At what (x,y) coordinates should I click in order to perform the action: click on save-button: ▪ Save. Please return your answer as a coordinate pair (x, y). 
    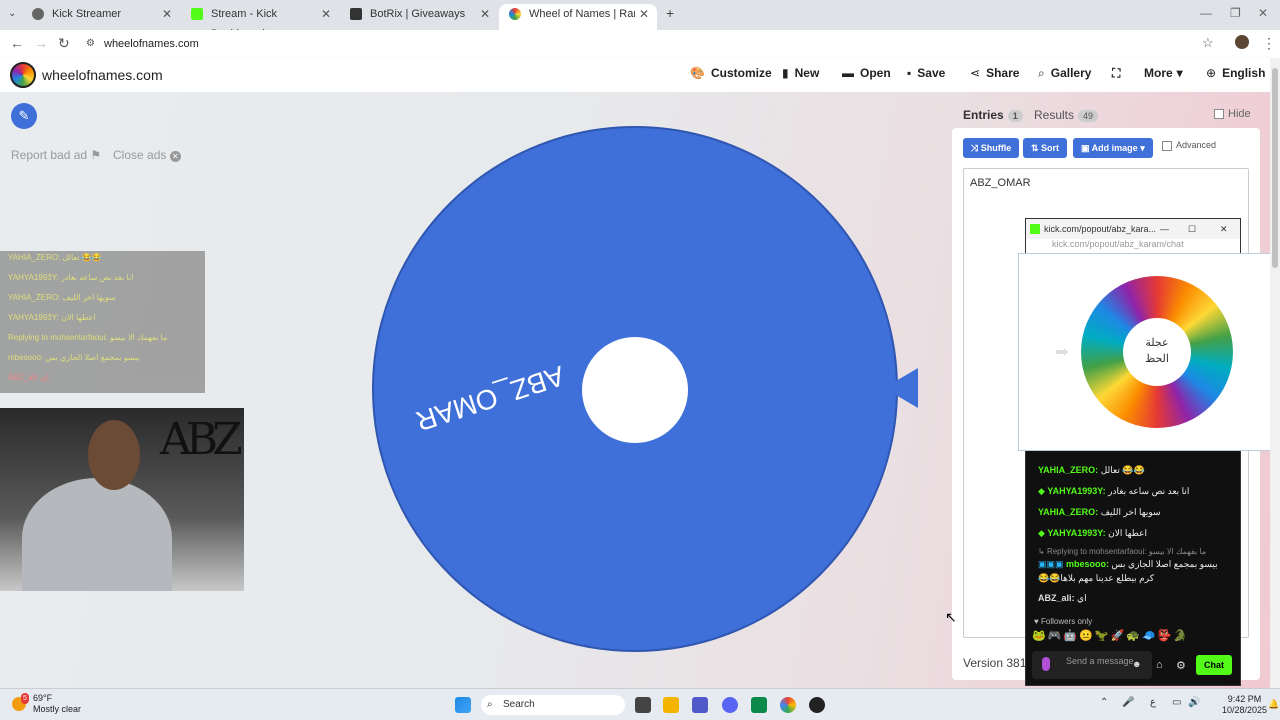
    Looking at the image, I should click on (926, 73).